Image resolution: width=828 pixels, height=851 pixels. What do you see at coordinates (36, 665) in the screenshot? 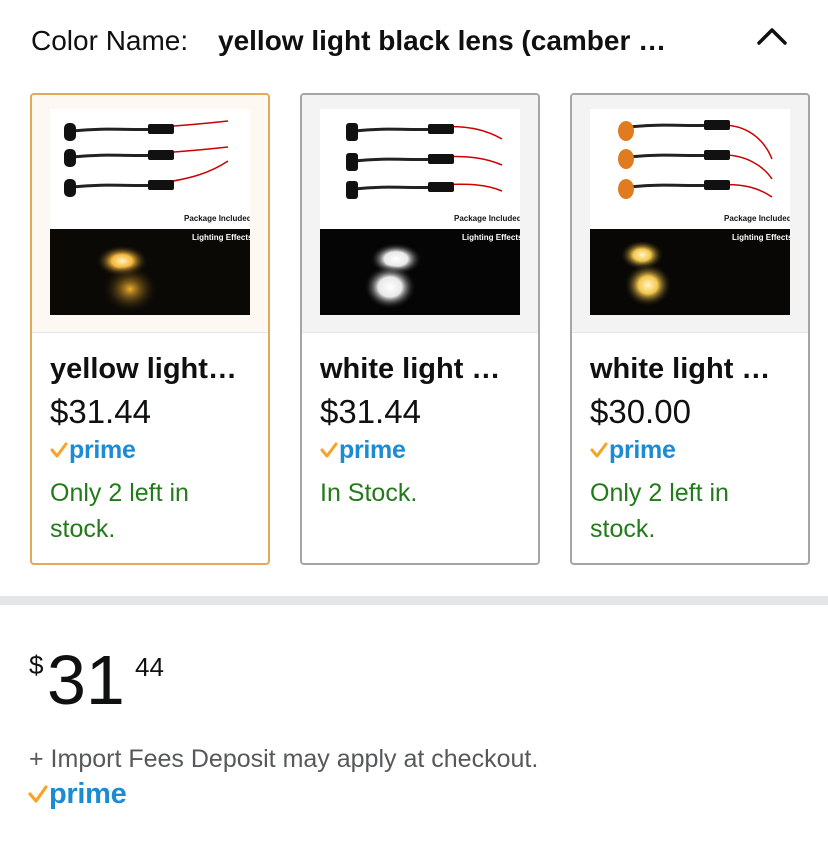
I see `price-currency-symbol: $` at bounding box center [36, 665].